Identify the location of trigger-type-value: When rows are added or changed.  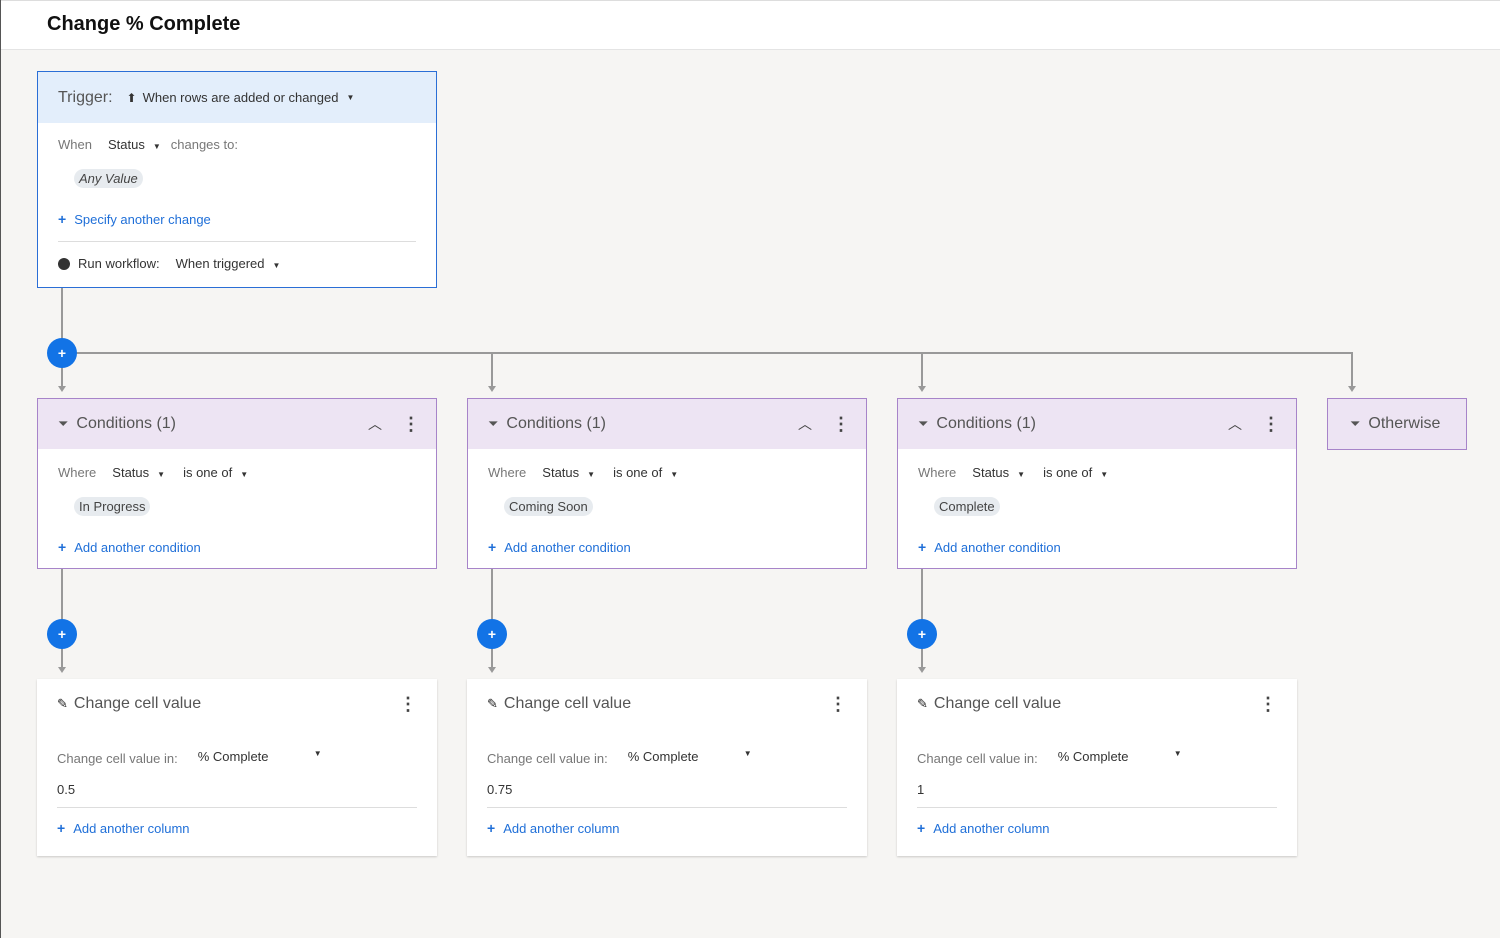
(240, 97).